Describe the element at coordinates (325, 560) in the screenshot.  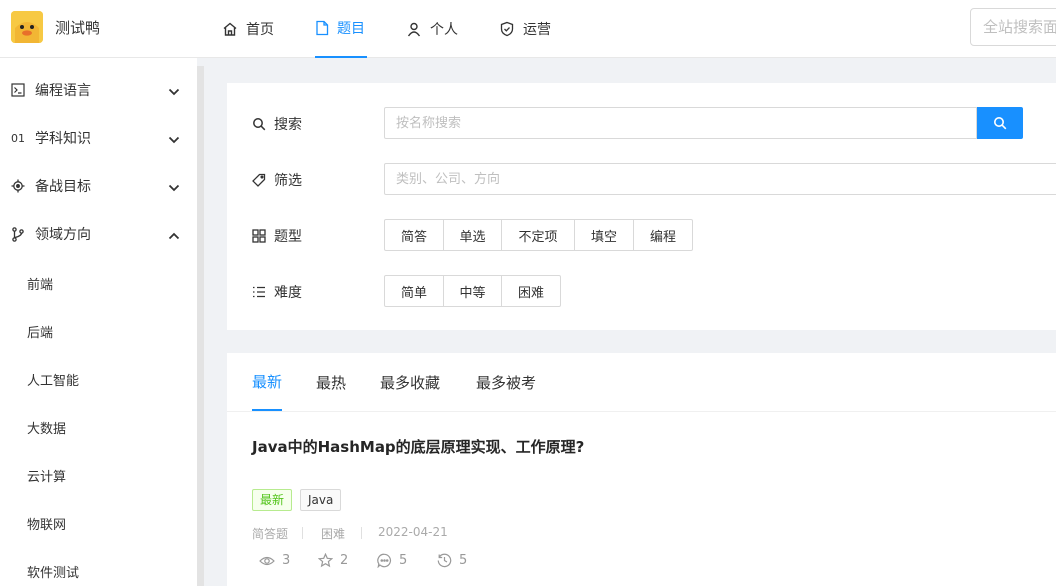
I see `star-icon` at that location.